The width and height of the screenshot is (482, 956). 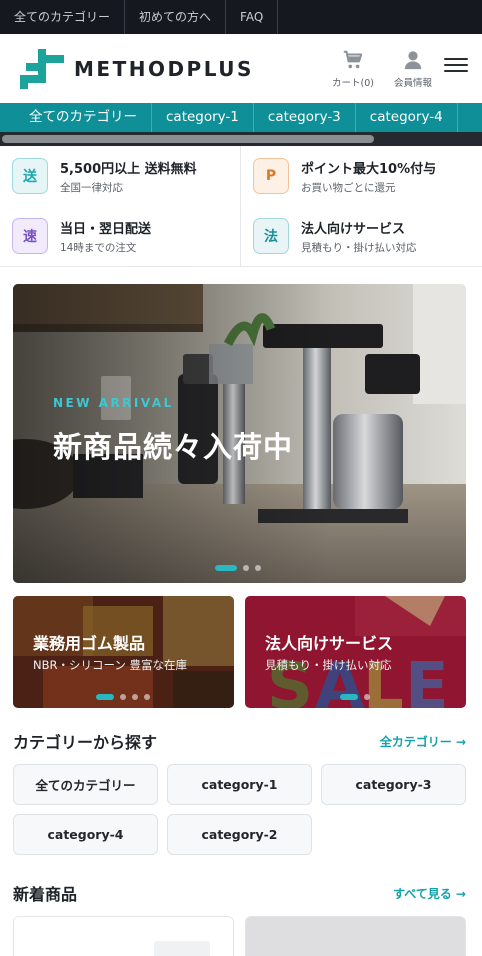 What do you see at coordinates (30, 236) in the screenshot?
I see `feature-badge-delivery: 速` at bounding box center [30, 236].